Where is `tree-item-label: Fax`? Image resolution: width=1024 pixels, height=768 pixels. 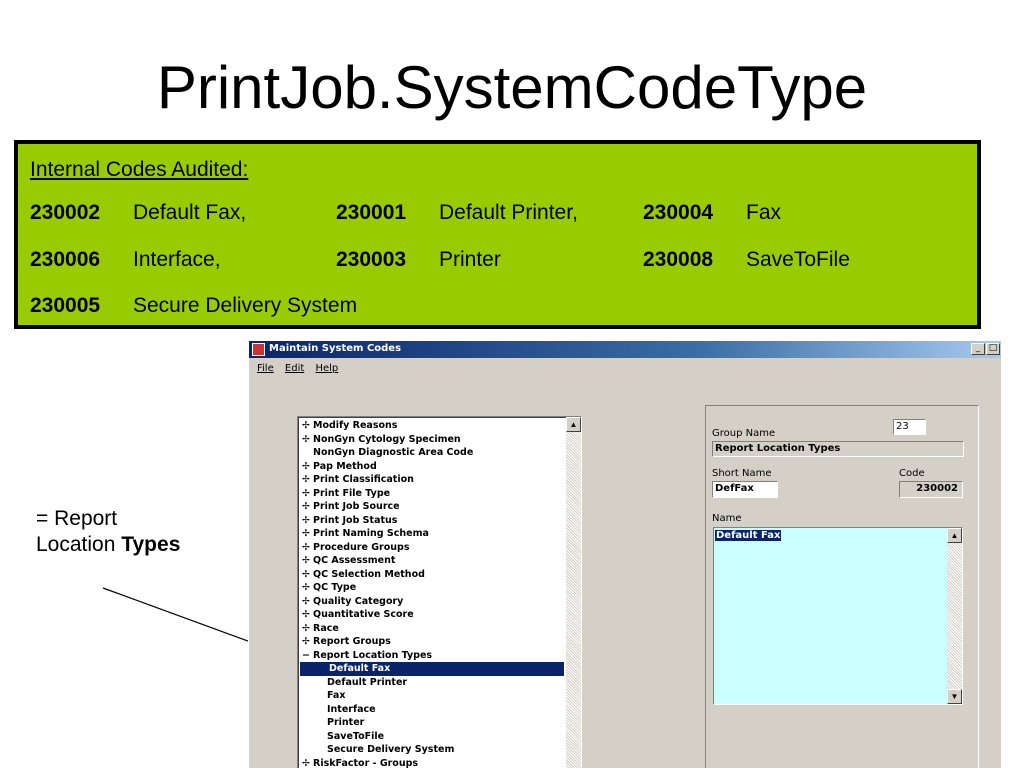
tree-item-label: Fax is located at coordinates (336, 695).